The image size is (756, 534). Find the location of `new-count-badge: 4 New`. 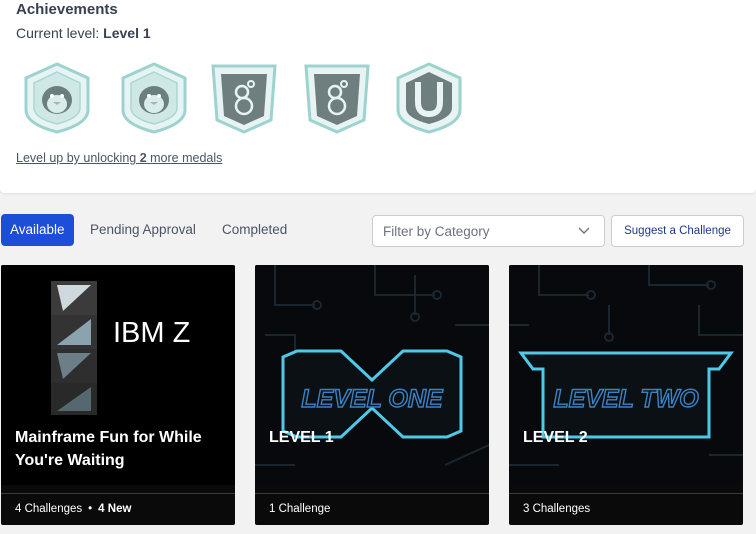

new-count-badge: 4 New is located at coordinates (115, 509).